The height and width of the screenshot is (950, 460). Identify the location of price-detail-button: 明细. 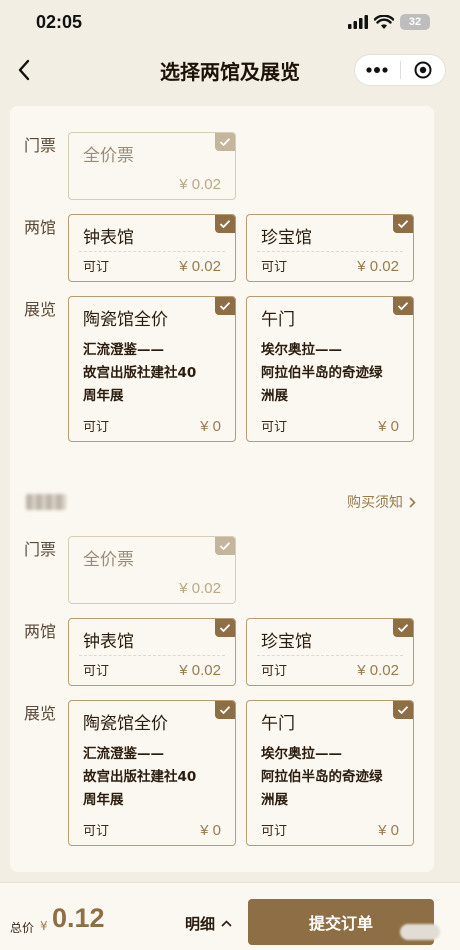
(208, 923).